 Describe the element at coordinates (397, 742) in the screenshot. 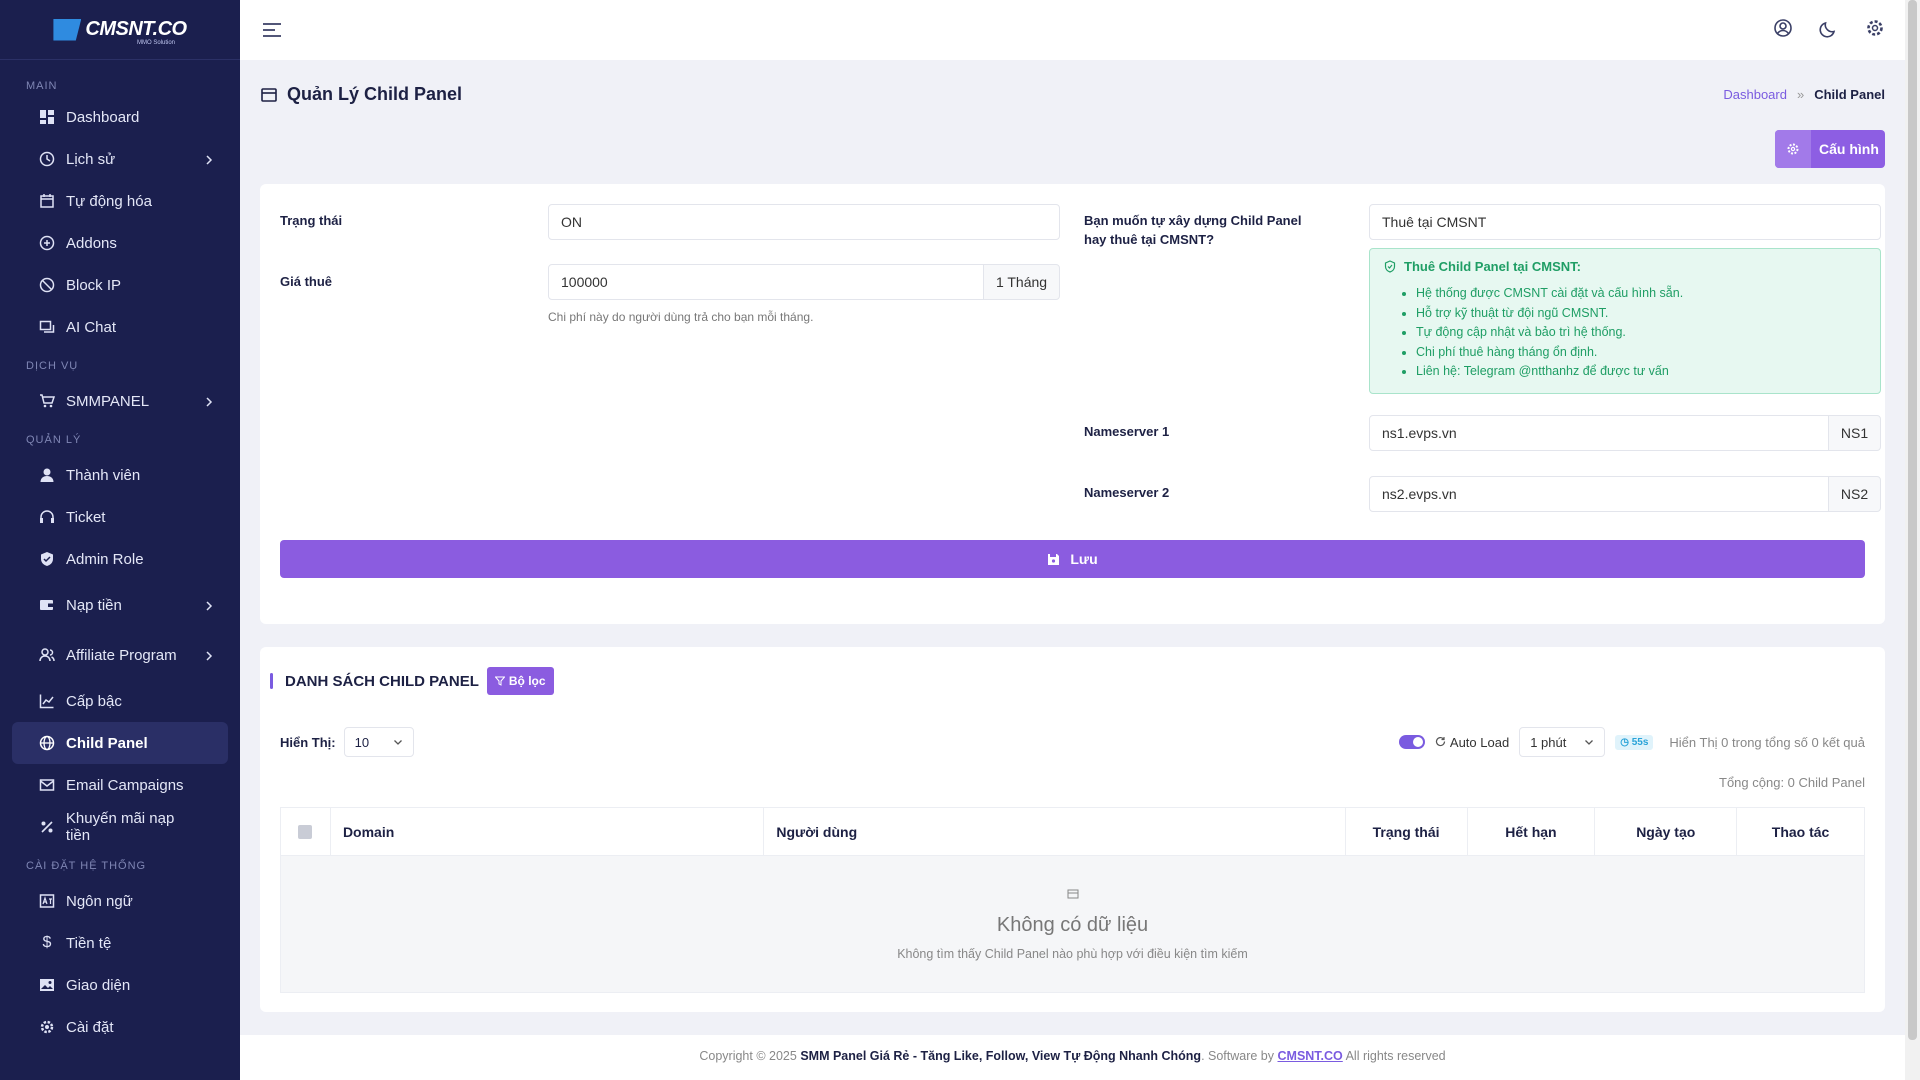

I see `chevron-down-icon` at that location.